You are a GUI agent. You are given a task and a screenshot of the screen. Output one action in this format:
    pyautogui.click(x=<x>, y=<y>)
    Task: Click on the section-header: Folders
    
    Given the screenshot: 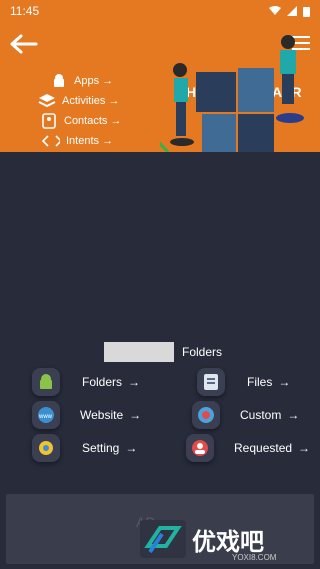 What is the action you would take?
    pyautogui.click(x=163, y=352)
    